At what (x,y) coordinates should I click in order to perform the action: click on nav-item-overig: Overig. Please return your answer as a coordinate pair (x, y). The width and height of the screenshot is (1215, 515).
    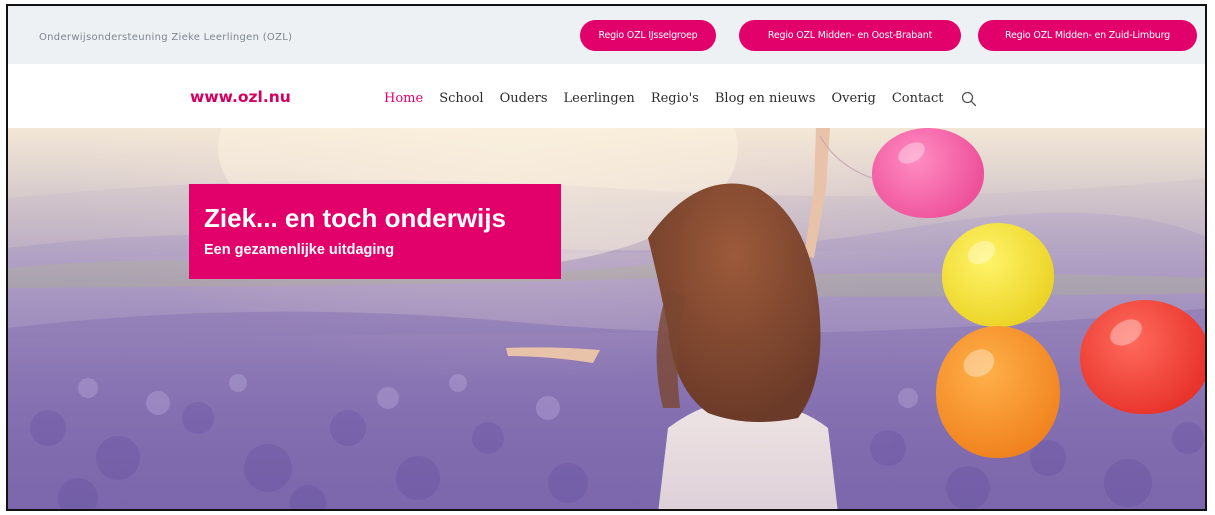
    Looking at the image, I should click on (853, 98).